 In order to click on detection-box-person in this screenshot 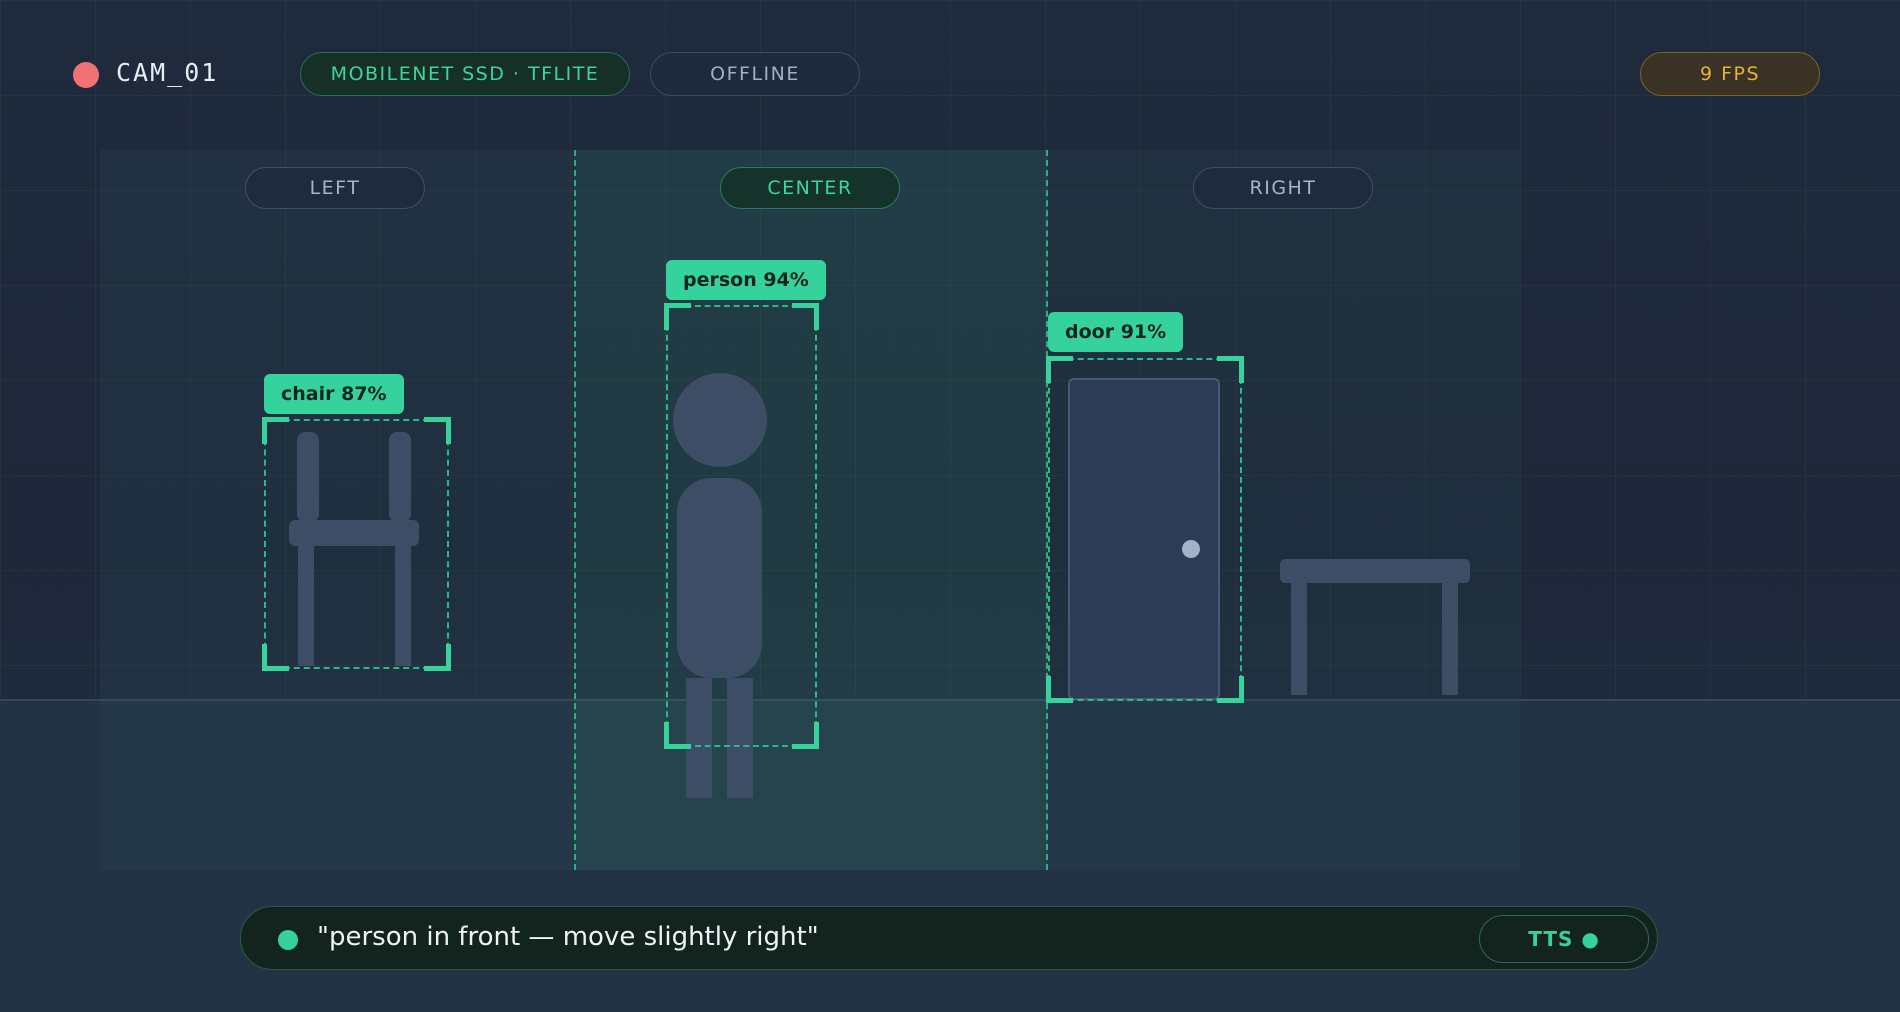, I will do `click(741, 526)`.